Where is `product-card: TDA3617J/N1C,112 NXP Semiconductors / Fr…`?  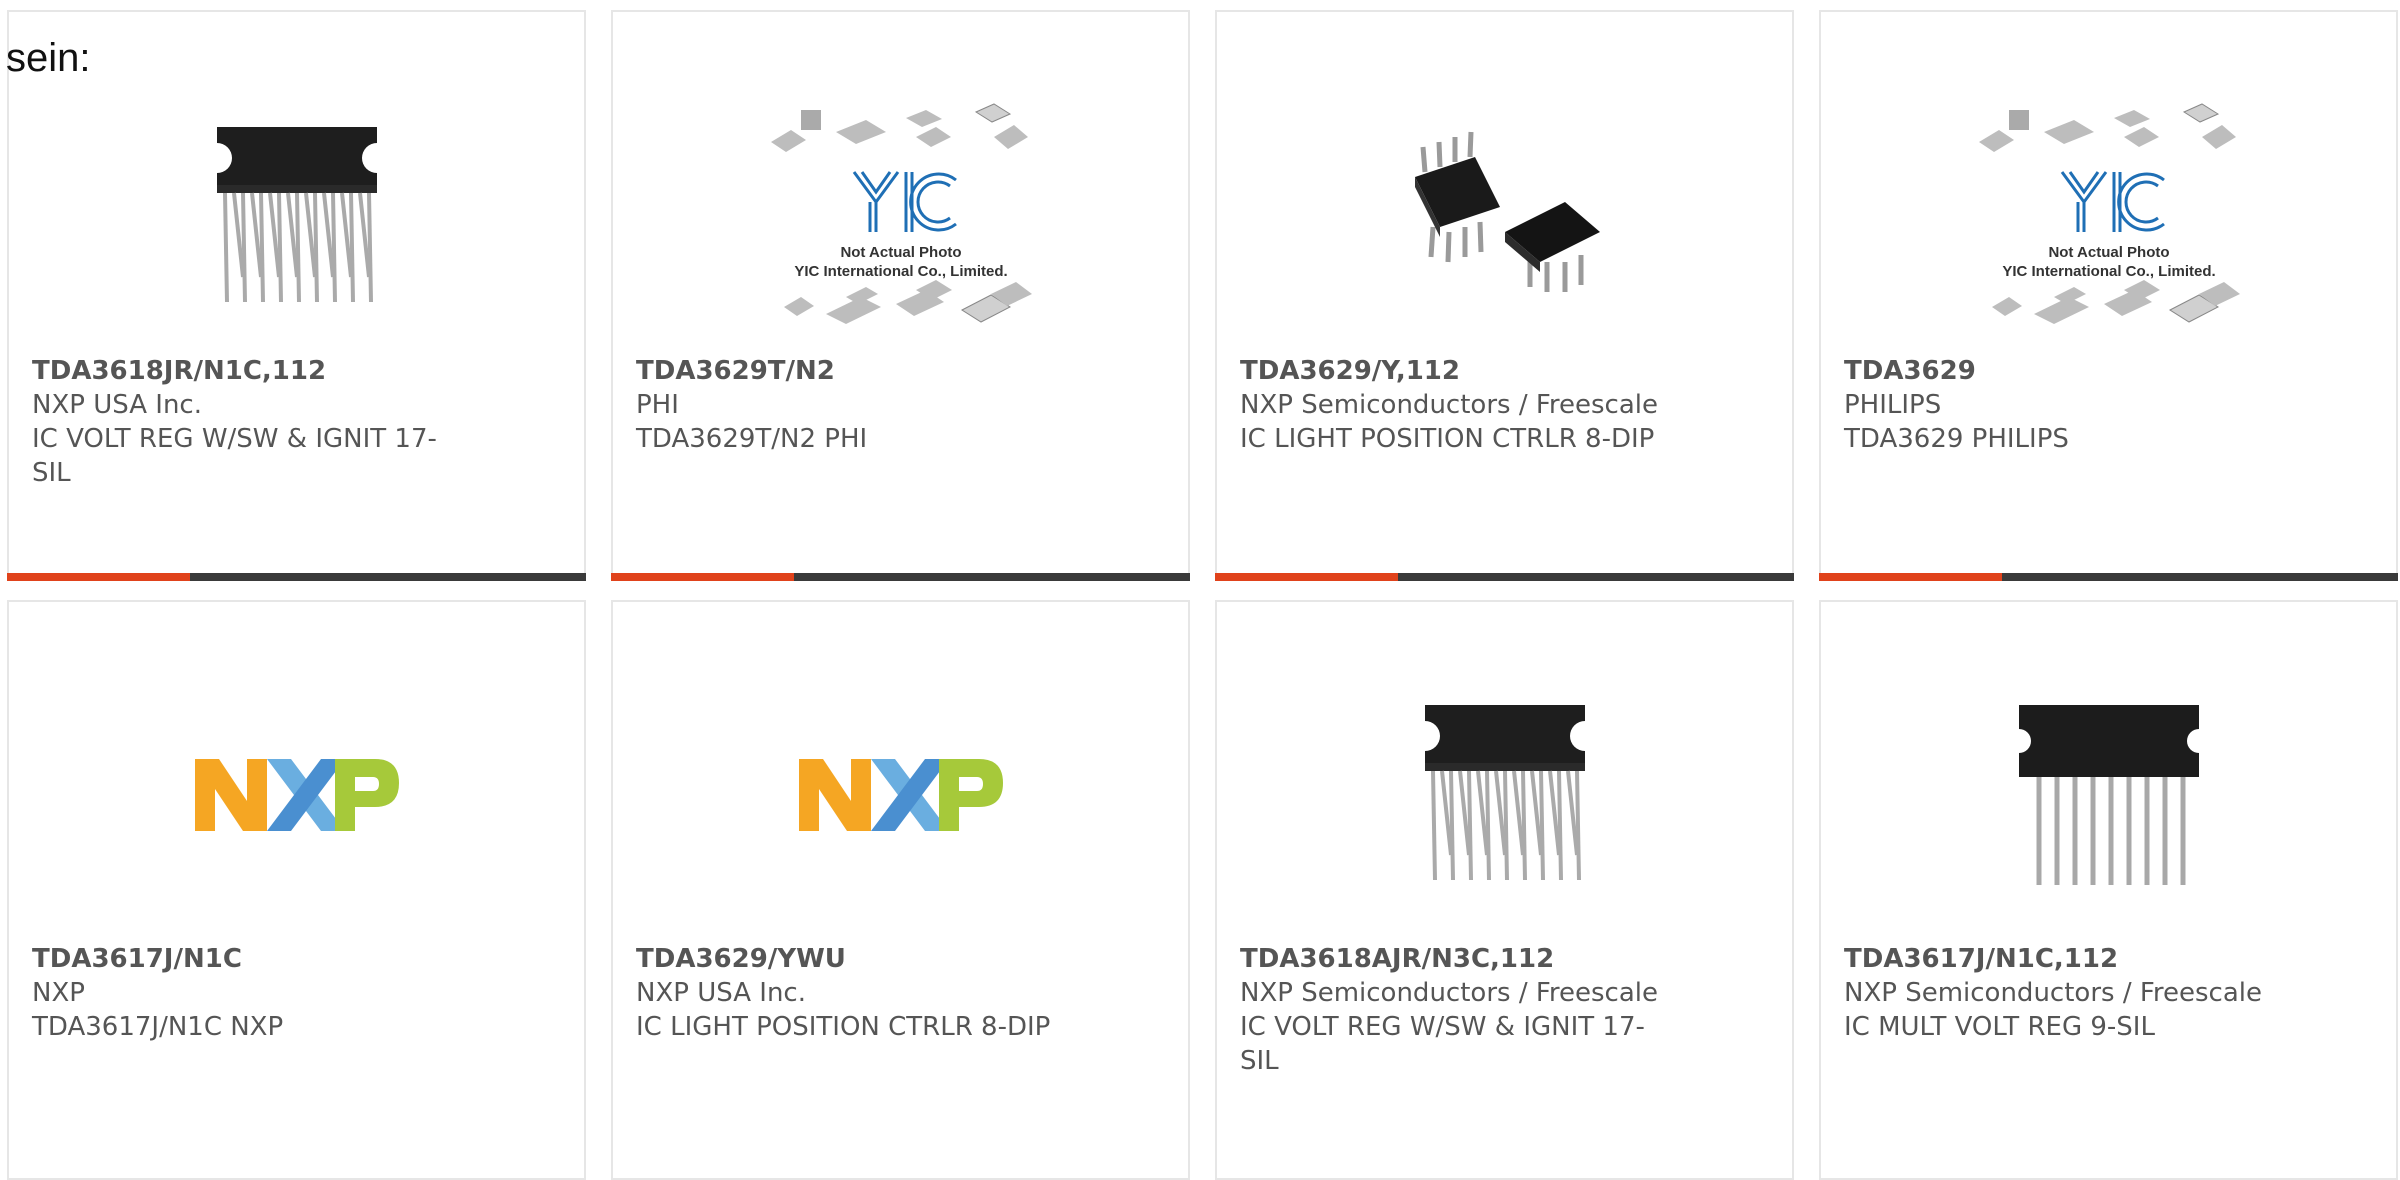
product-card: TDA3617J/N1C,112 NXP Semiconductors / Fr… is located at coordinates (2108, 890).